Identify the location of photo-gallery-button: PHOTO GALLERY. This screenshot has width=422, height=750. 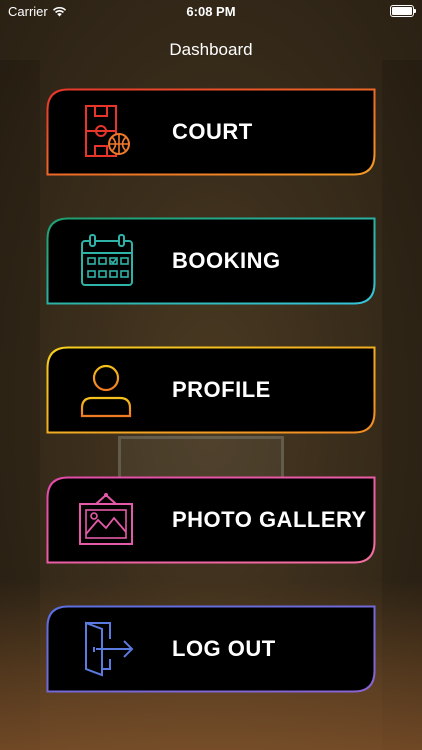
(211, 520).